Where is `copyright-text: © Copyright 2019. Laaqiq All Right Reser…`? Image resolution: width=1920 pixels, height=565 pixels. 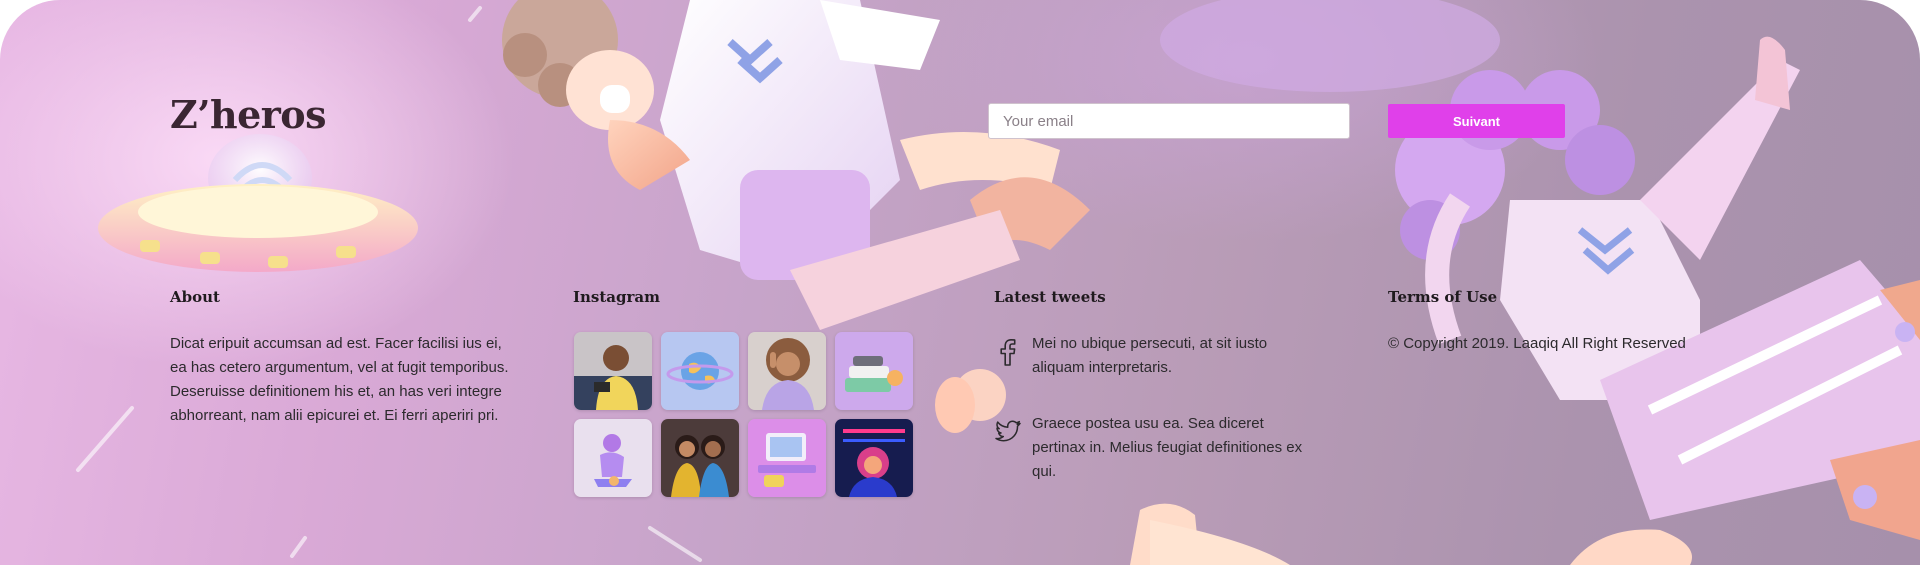 copyright-text: © Copyright 2019. Laaqiq All Right Reser… is located at coordinates (1537, 343).